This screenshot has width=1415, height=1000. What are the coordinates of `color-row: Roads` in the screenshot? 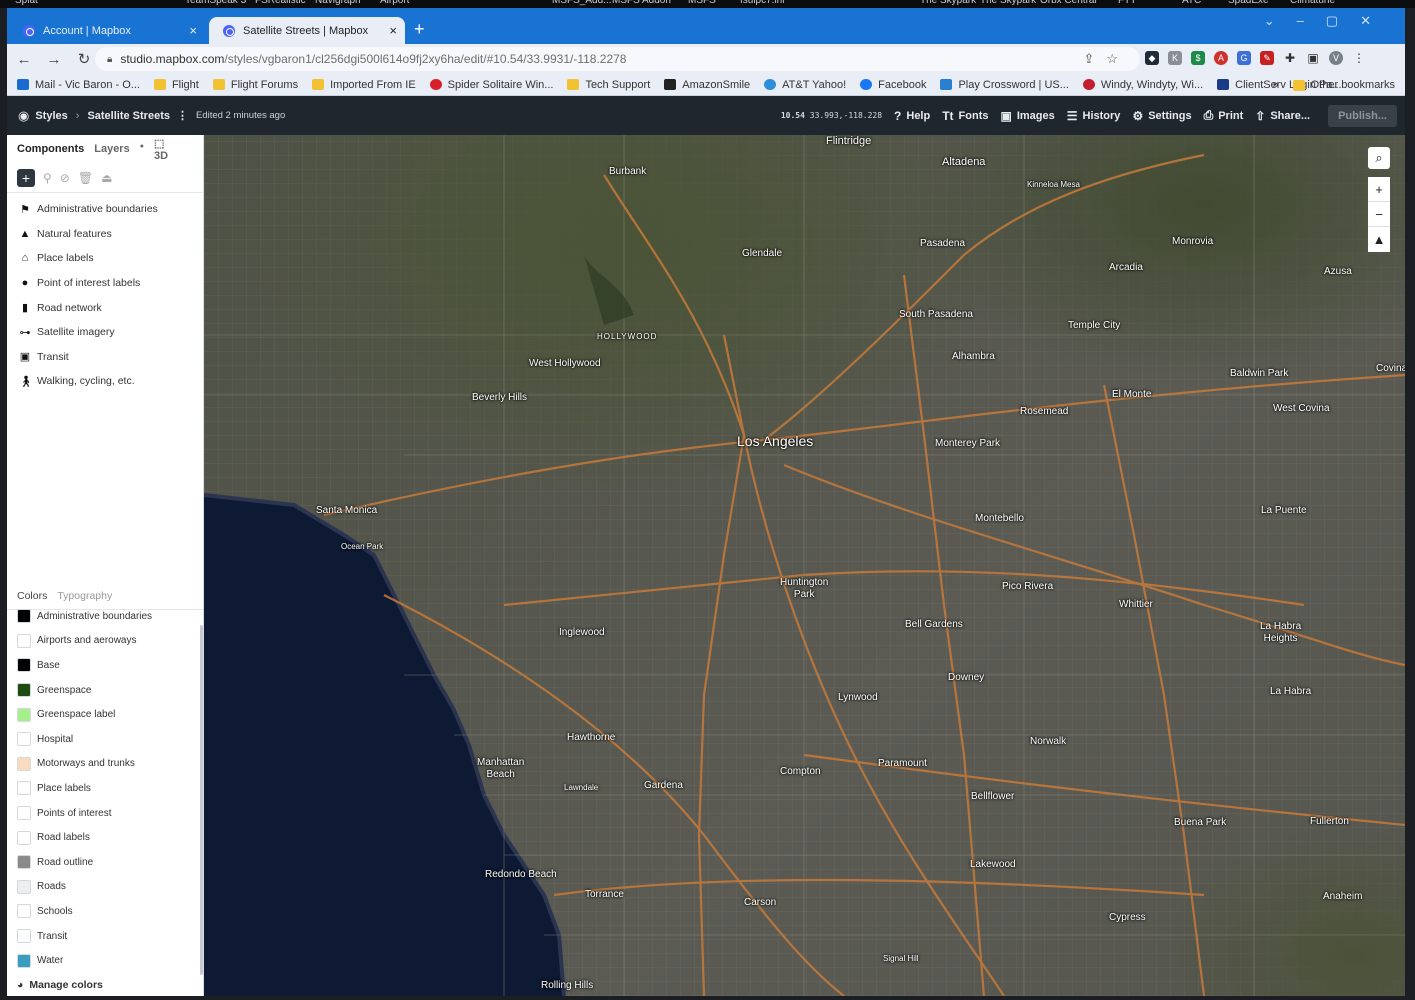 It's located at (105, 887).